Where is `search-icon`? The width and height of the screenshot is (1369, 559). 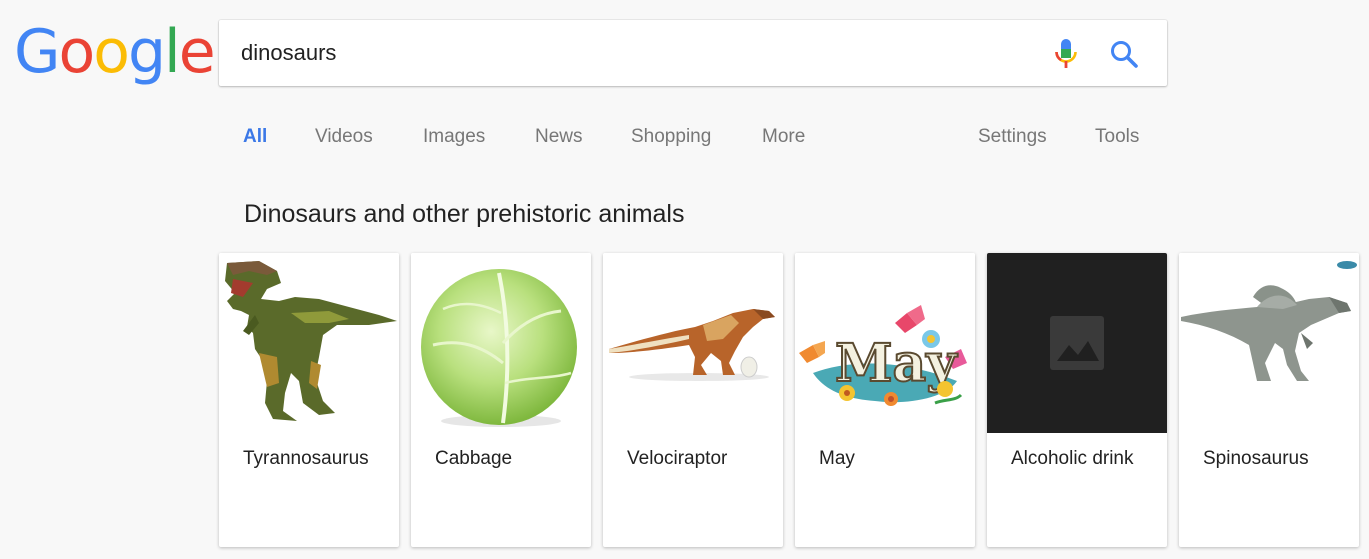 search-icon is located at coordinates (1124, 54).